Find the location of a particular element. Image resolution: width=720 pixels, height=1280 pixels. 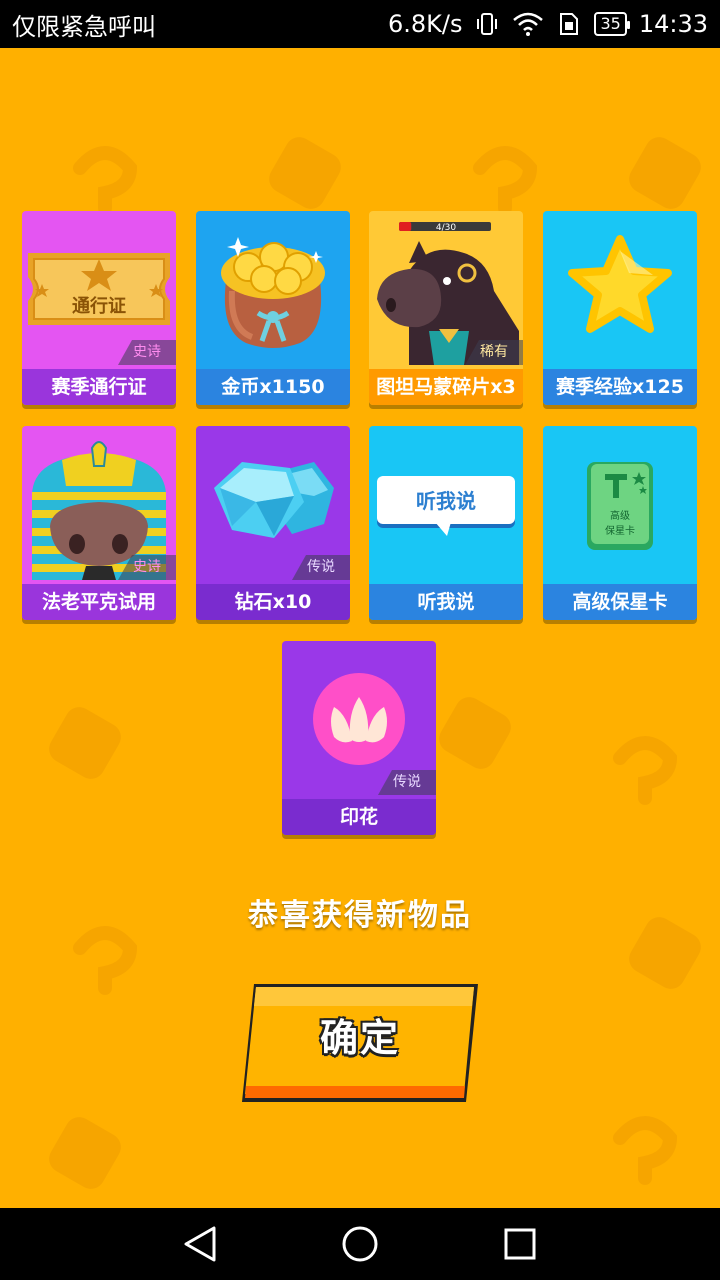

wifi-icon is located at coordinates (528, 24).